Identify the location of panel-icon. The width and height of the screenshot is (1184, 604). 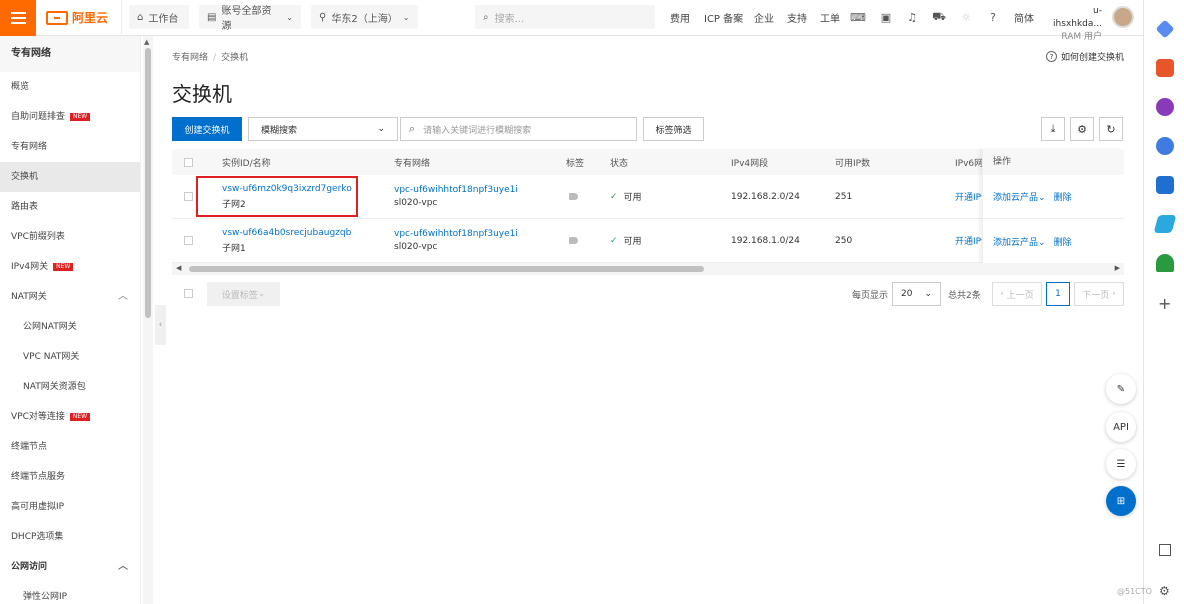
(1165, 550).